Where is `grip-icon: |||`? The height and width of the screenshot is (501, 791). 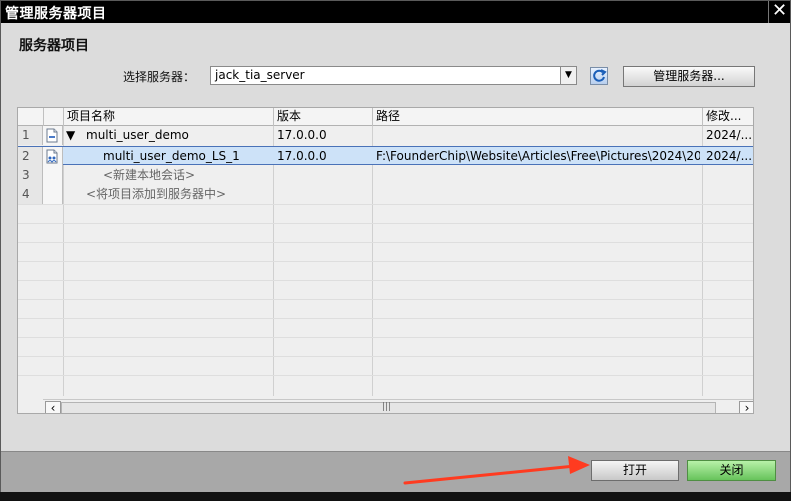 grip-icon: ||| is located at coordinates (387, 407).